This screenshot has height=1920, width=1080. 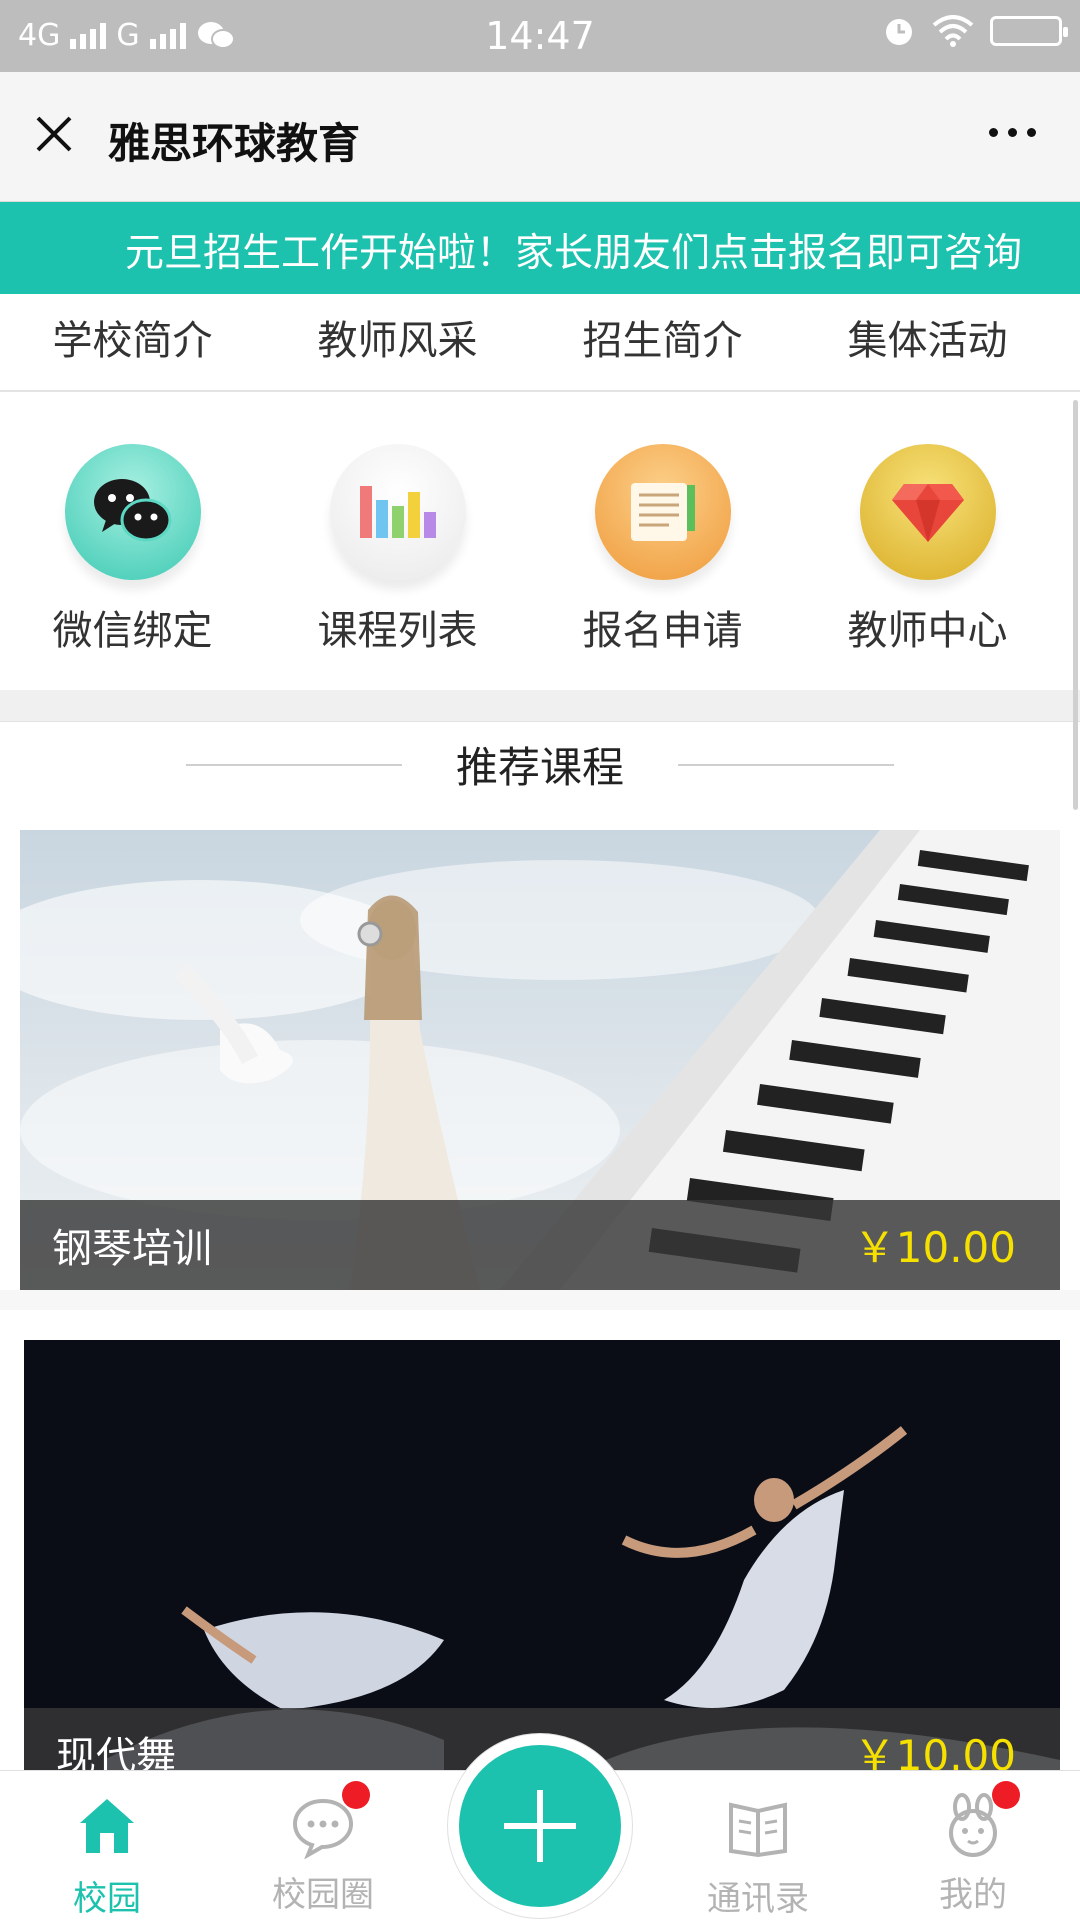 I want to click on status-right, so click(x=975, y=31).